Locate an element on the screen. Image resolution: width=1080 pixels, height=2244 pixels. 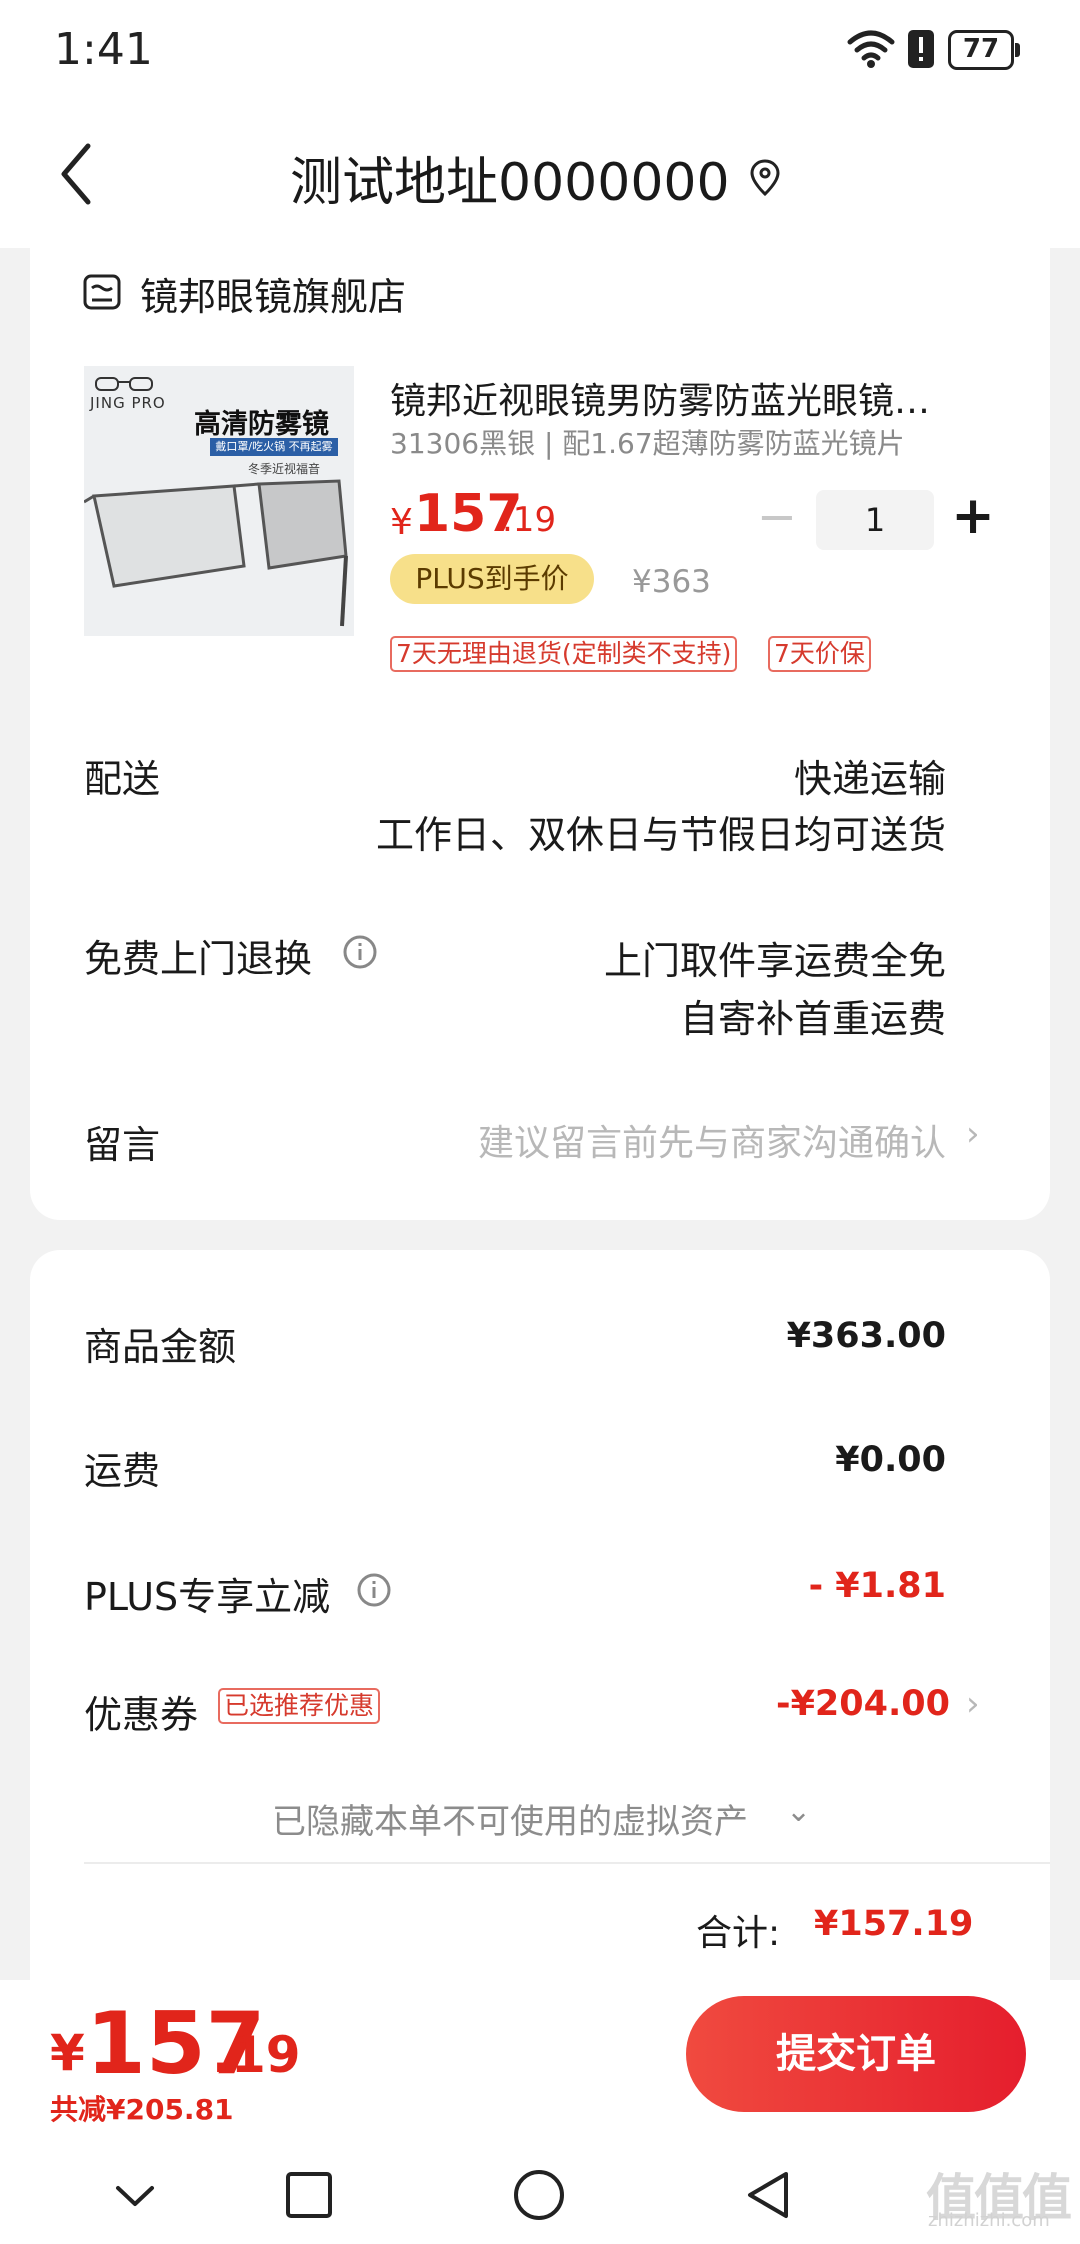
total-label: 合计: is located at coordinates (738, 1933).